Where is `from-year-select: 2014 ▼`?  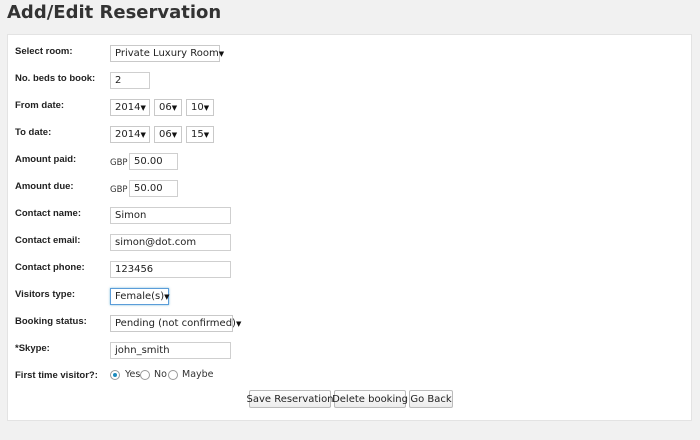
from-year-select: 2014 ▼ is located at coordinates (130, 107).